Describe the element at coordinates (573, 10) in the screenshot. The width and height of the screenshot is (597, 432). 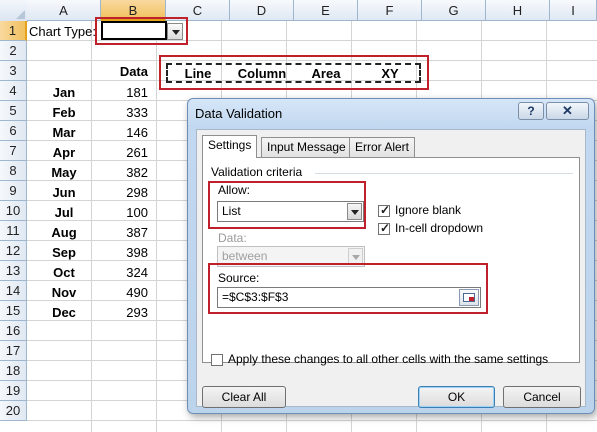
I see `column-header-i: I` at that location.